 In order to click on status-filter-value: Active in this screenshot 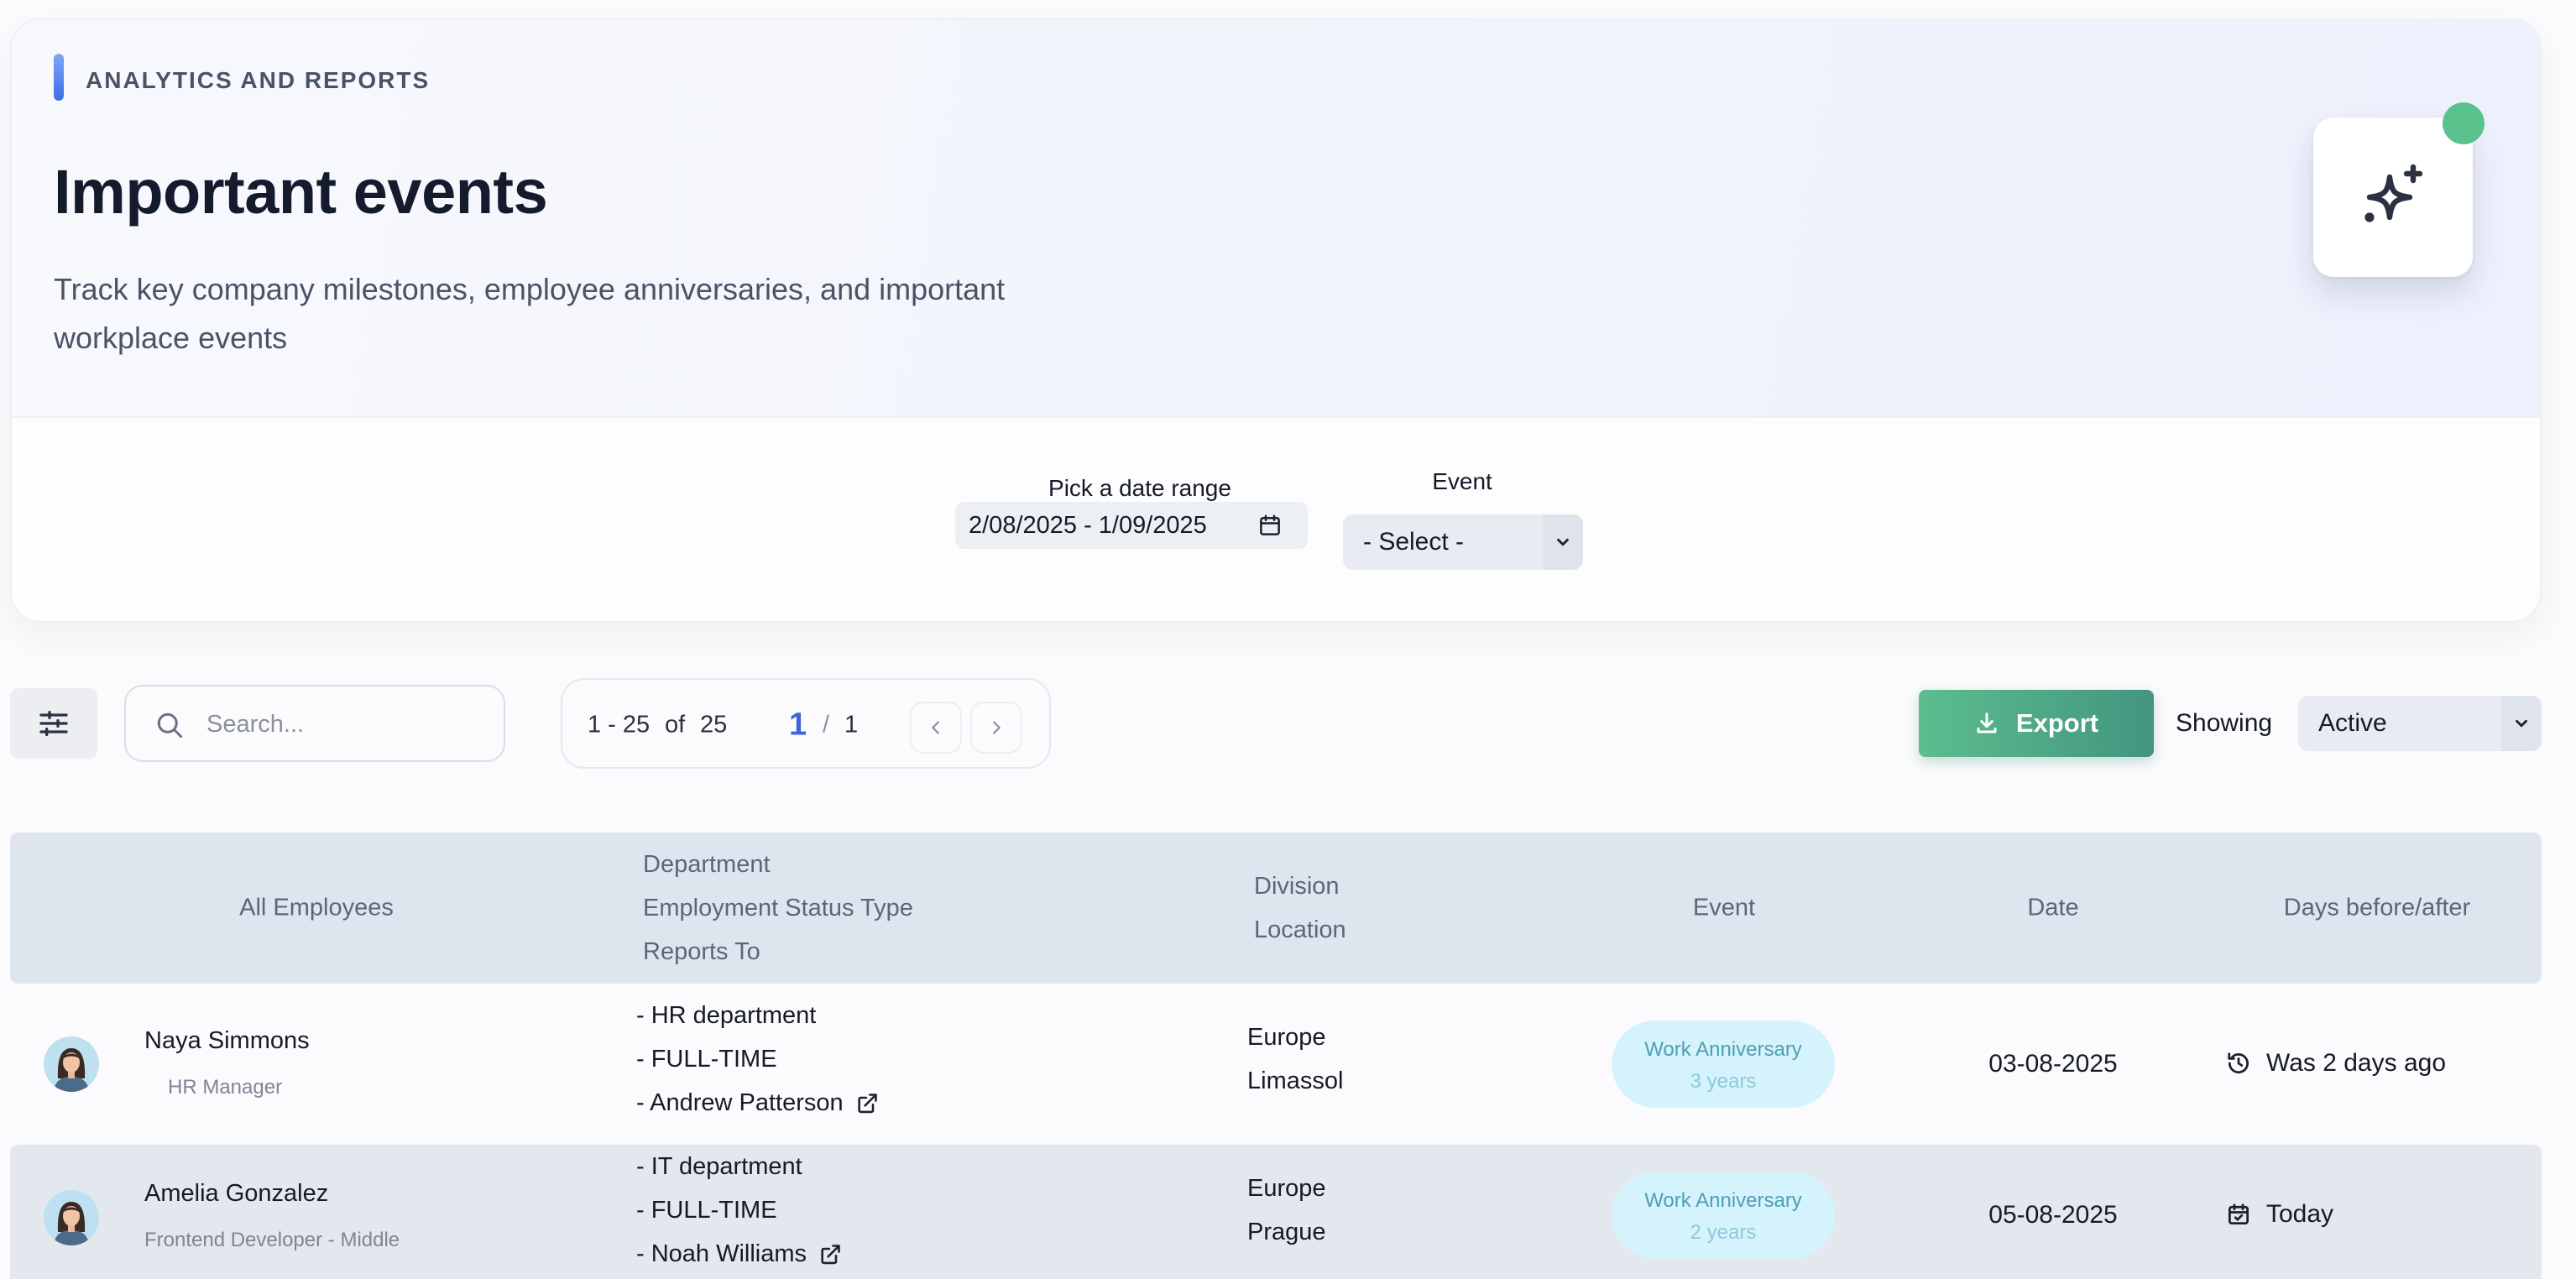, I will do `click(2352, 723)`.